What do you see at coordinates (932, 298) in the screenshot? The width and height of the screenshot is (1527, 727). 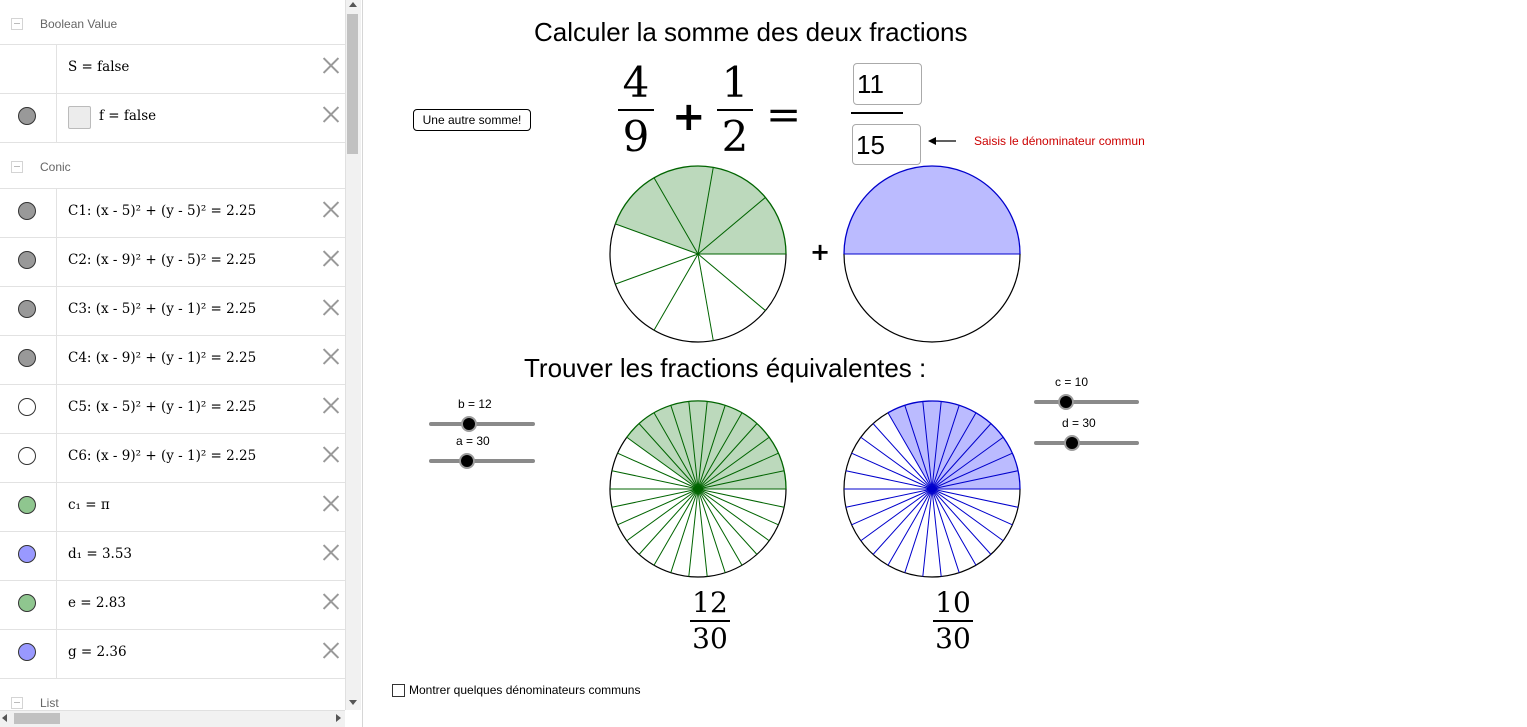 I see `pie-top-right-outline` at bounding box center [932, 298].